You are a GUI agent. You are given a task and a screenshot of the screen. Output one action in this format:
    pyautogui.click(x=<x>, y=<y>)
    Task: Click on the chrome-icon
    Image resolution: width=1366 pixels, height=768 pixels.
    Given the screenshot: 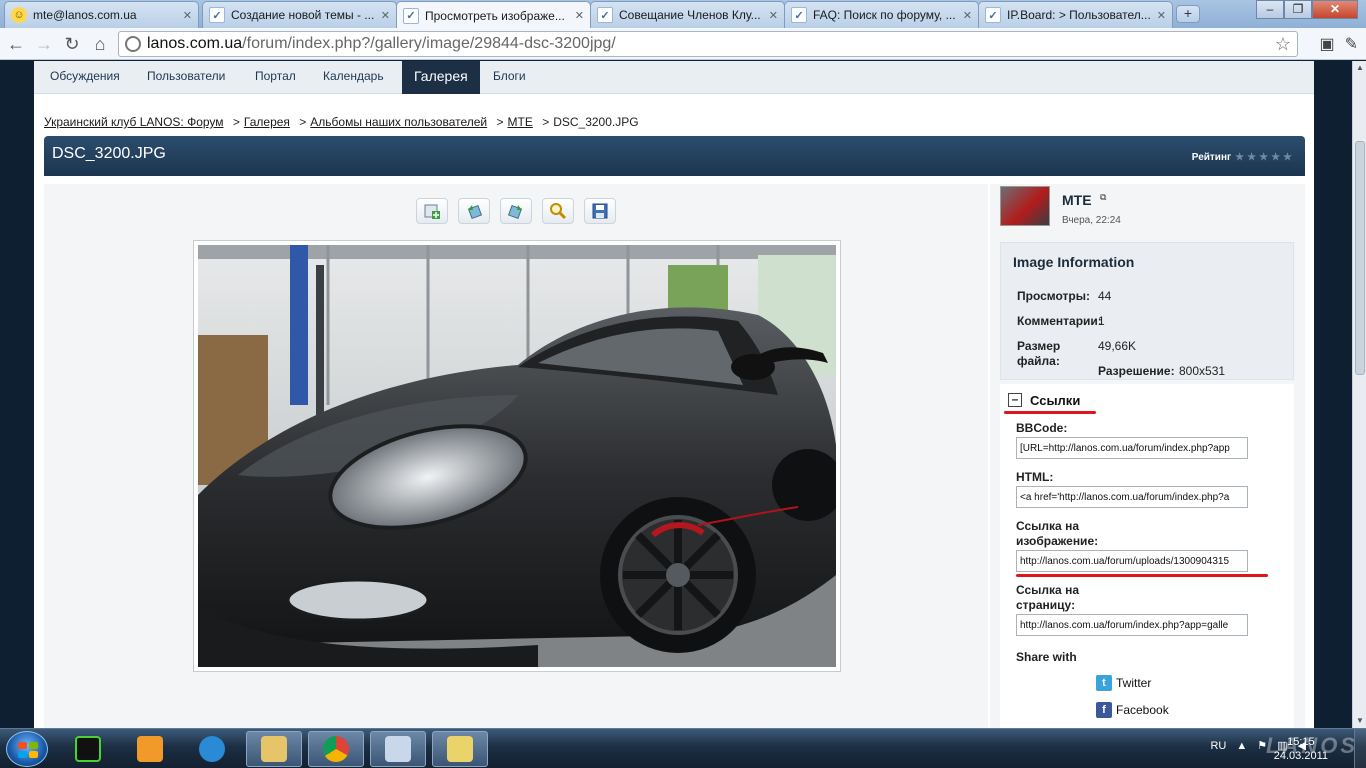 What is the action you would take?
    pyautogui.click(x=336, y=749)
    